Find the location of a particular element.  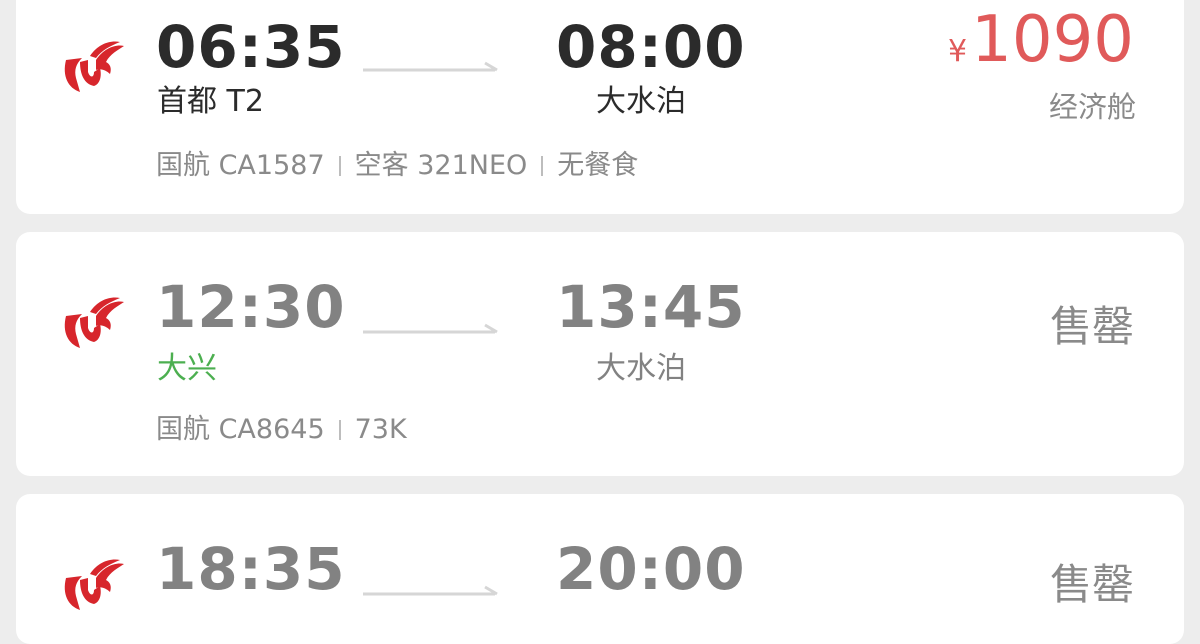

departure-airport: 大兴 is located at coordinates (187, 368).